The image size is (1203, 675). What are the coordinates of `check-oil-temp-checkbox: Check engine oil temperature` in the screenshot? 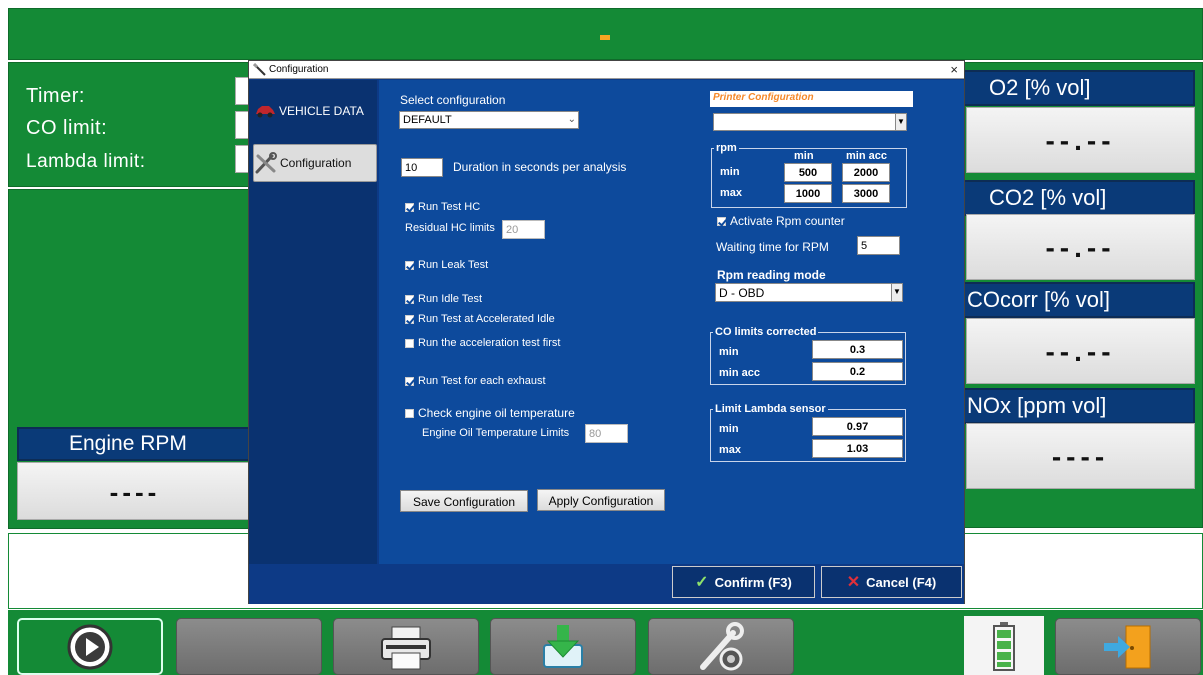 It's located at (490, 413).